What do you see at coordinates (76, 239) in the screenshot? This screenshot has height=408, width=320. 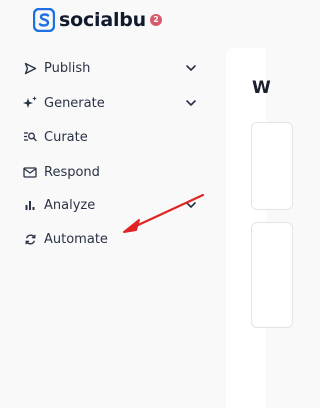 I see `sidebar-item-label: Automate` at bounding box center [76, 239].